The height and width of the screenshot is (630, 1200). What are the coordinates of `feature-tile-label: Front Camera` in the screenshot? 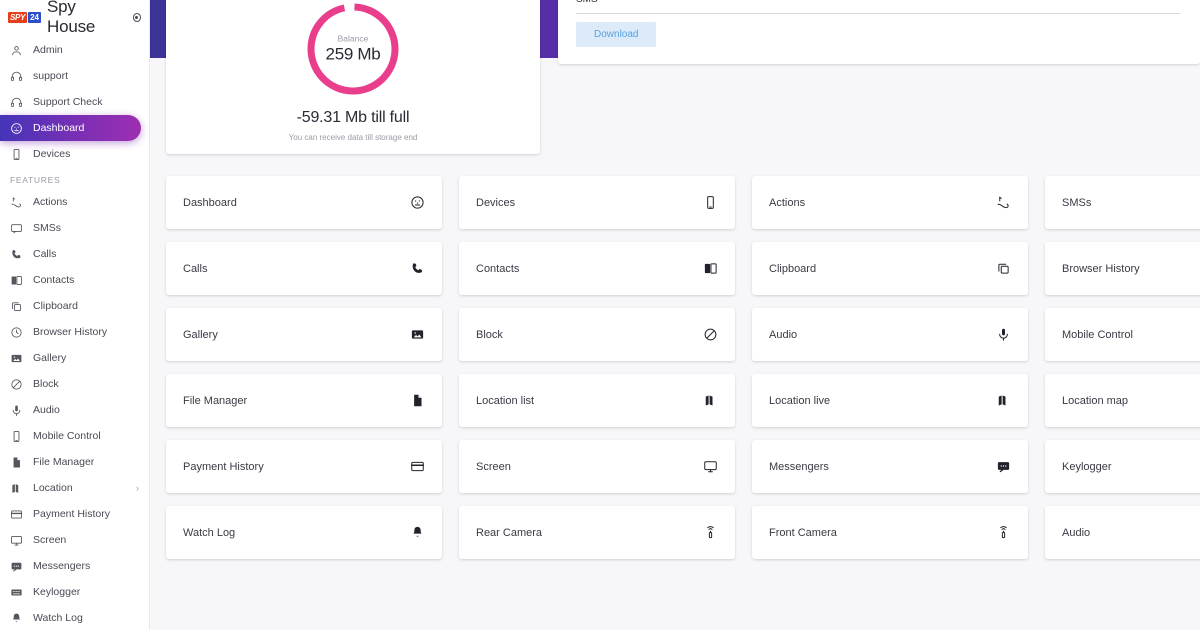 It's located at (803, 532).